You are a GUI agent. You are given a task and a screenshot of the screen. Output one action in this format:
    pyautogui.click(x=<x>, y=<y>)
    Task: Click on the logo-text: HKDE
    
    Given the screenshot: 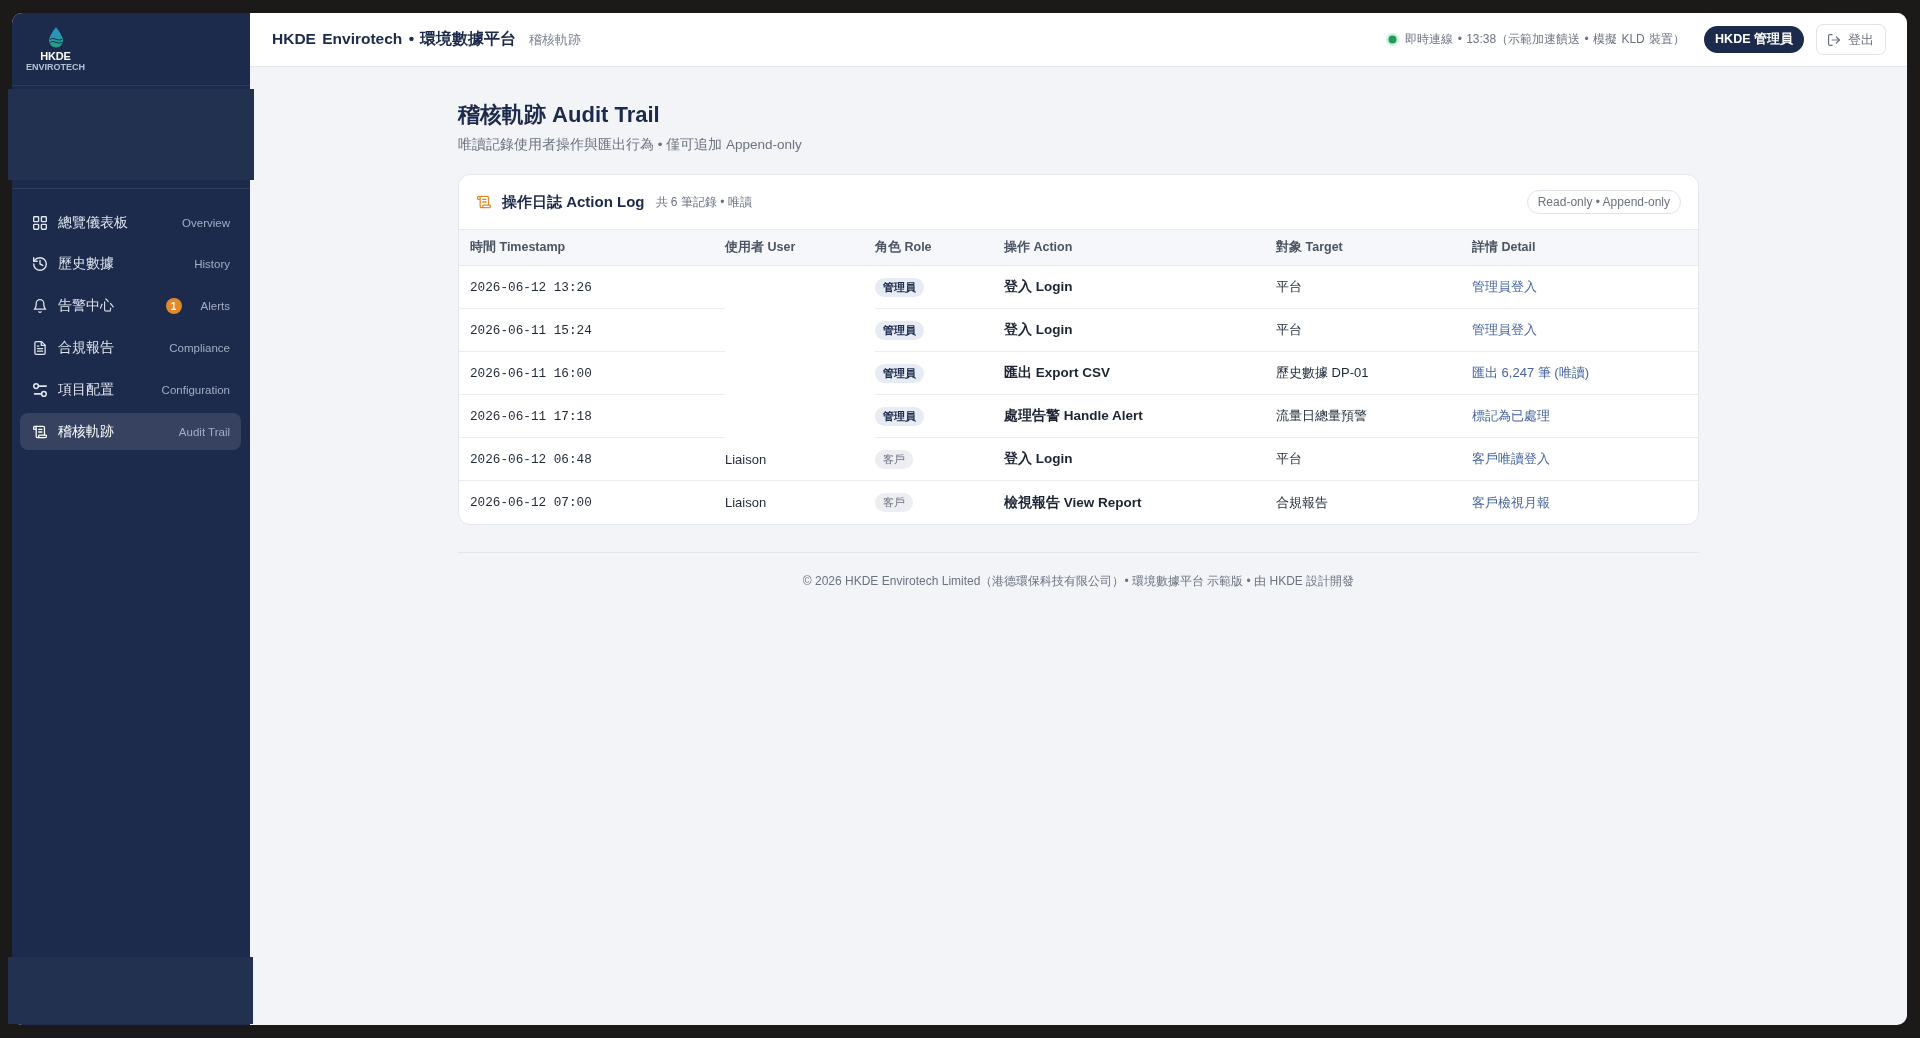 What is the action you would take?
    pyautogui.click(x=55, y=56)
    